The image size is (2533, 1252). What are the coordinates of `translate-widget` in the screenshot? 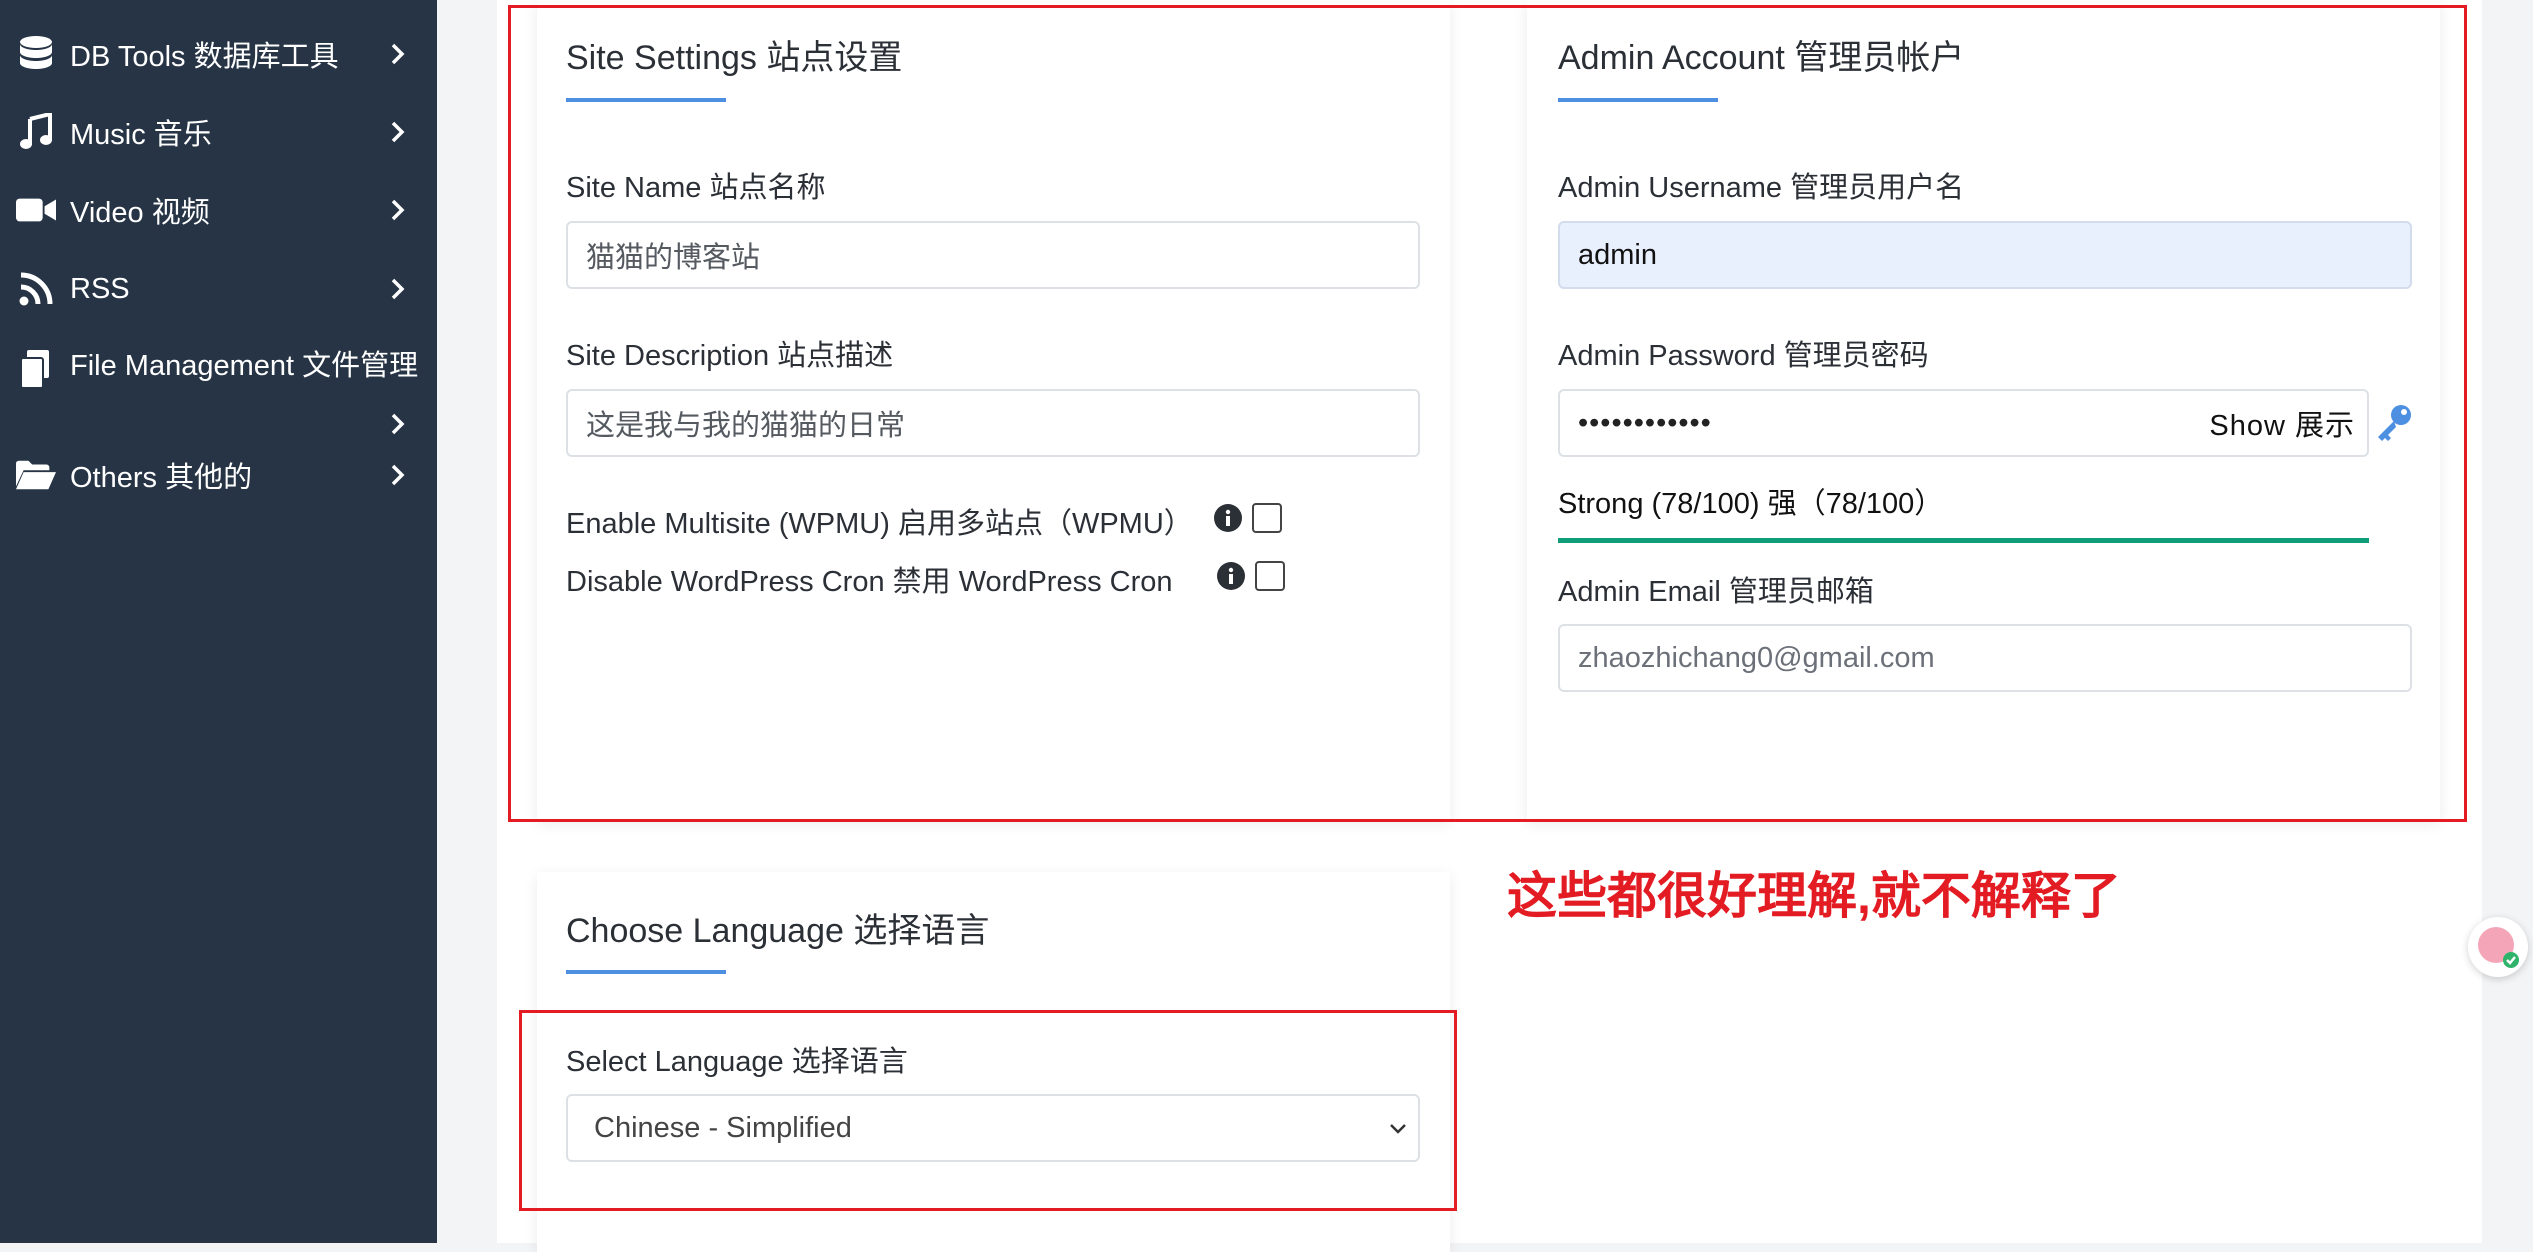 It's located at (2498, 947).